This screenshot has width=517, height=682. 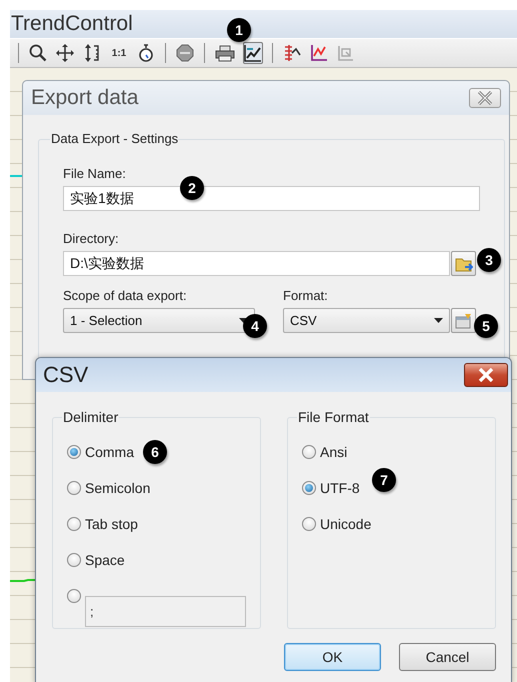 I want to click on scope-label: Scope of data export:, so click(x=125, y=295).